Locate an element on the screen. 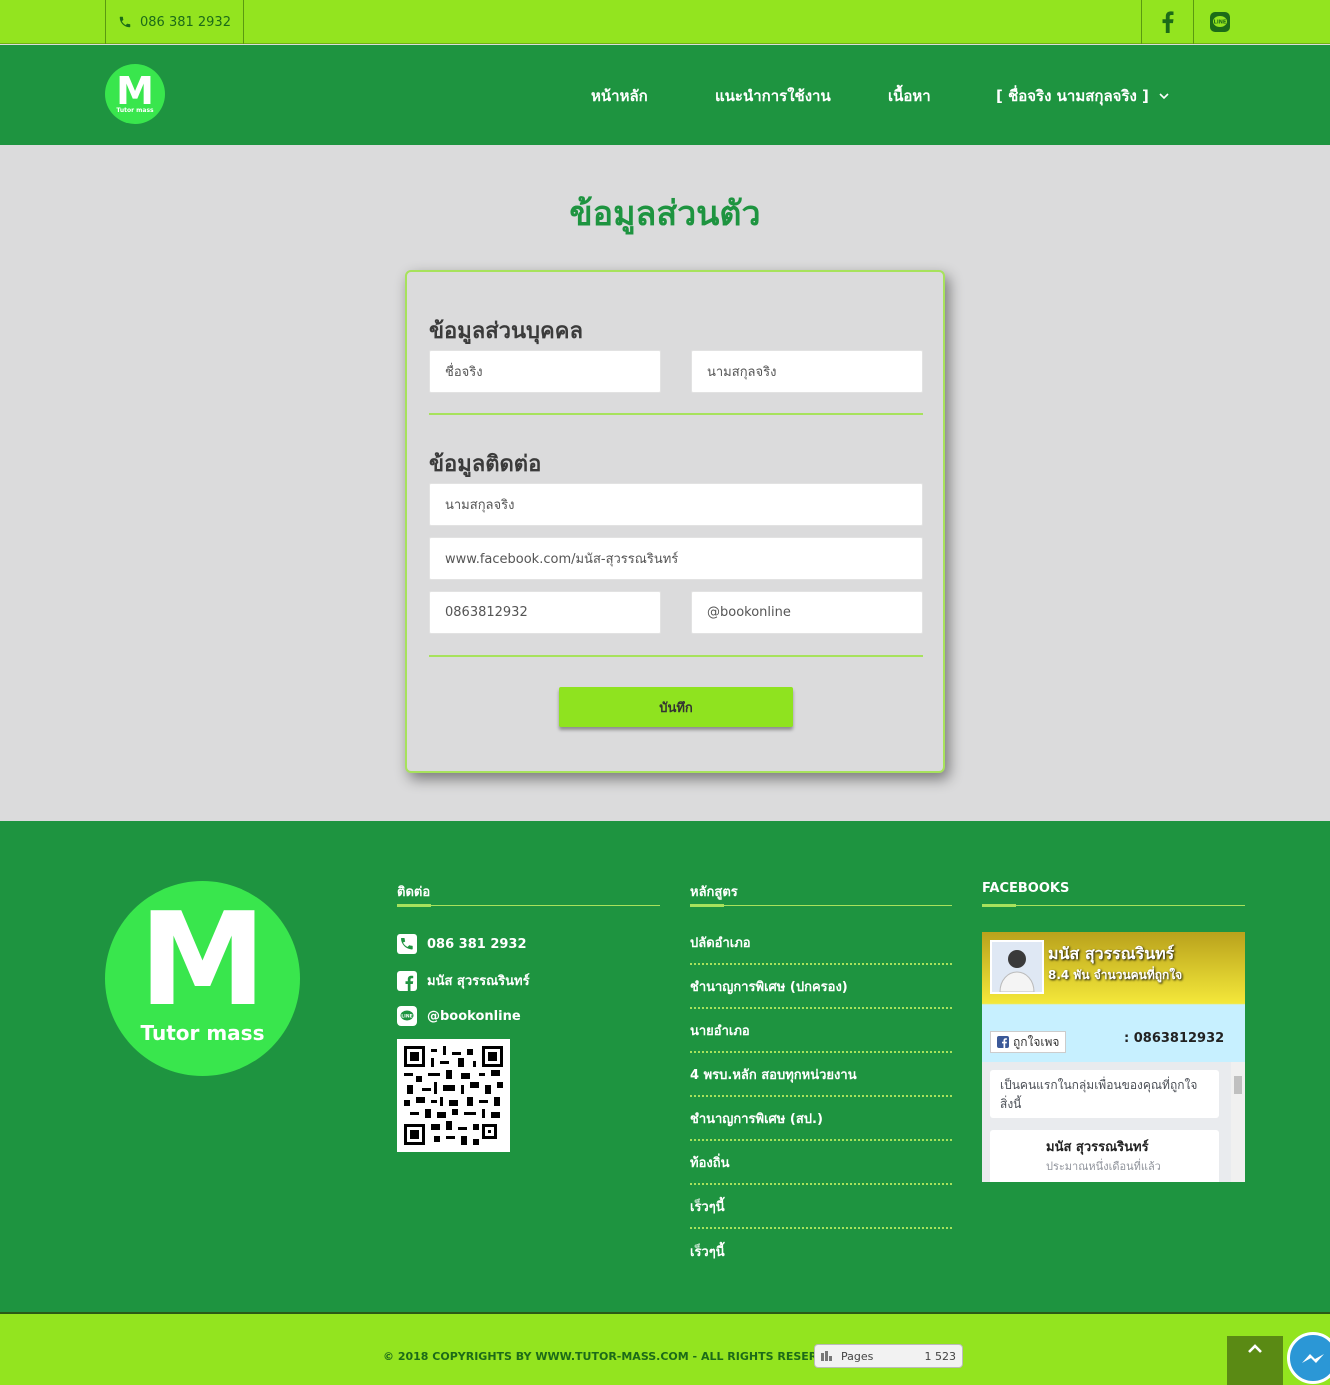  course-link: ชำนาญการพิเศษ (ปกครอง) is located at coordinates (821, 987).